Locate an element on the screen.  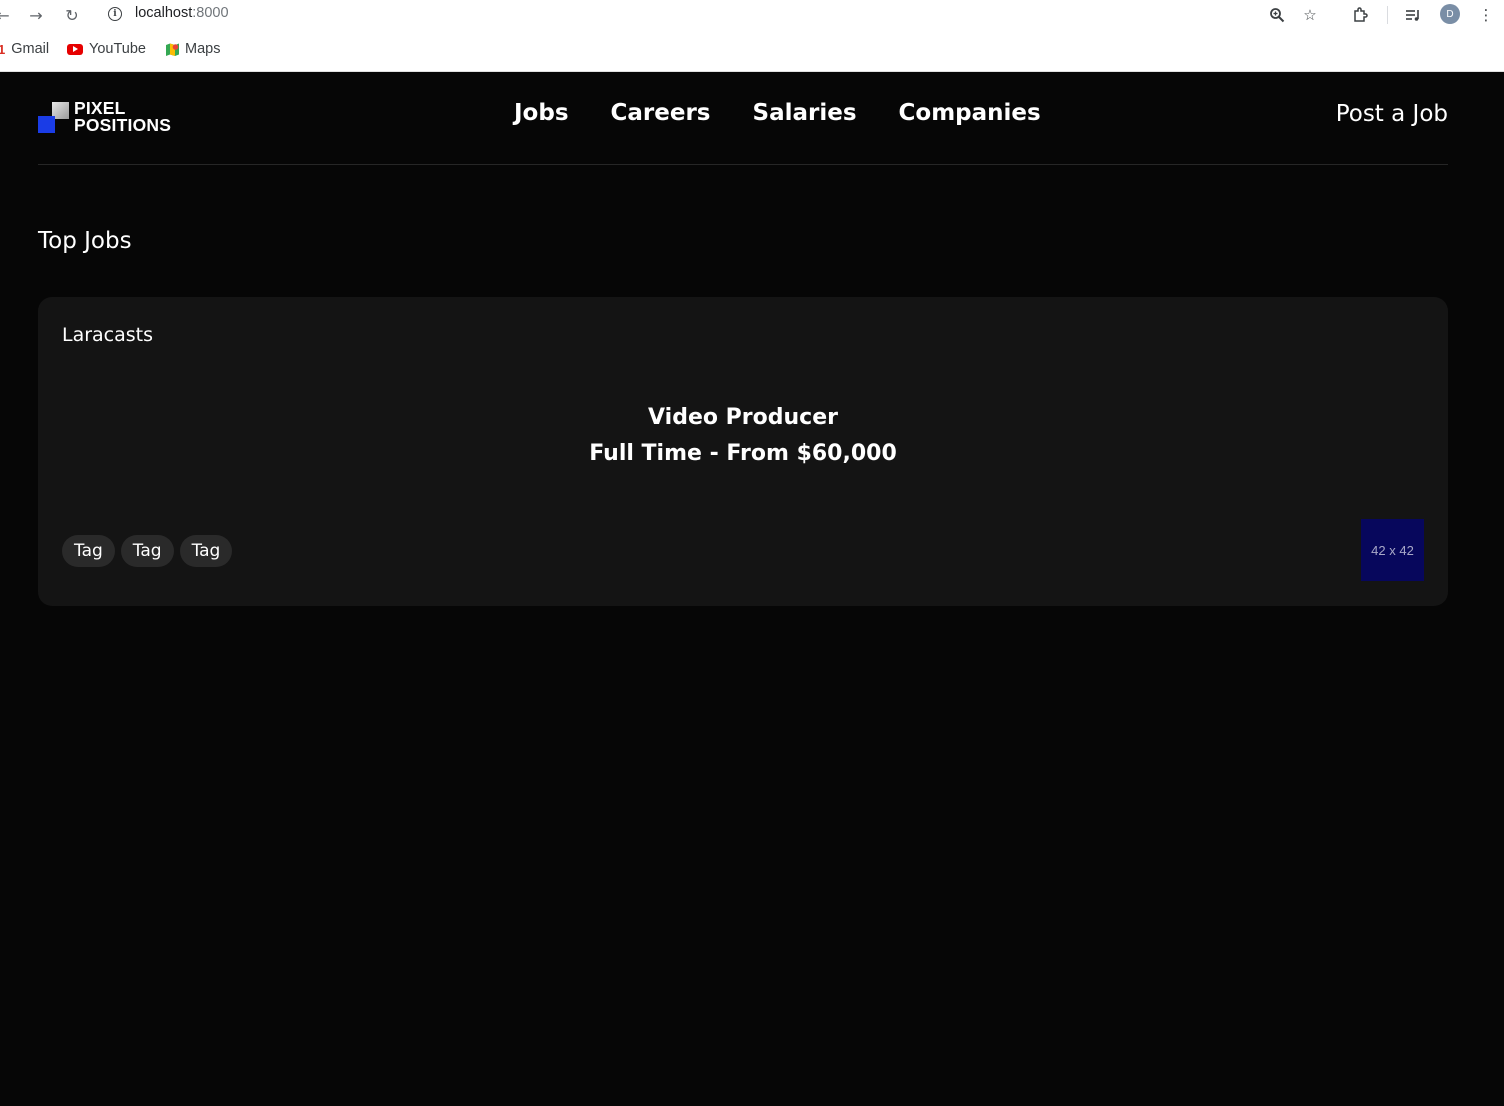
nav-salaries: Salaries is located at coordinates (805, 113).